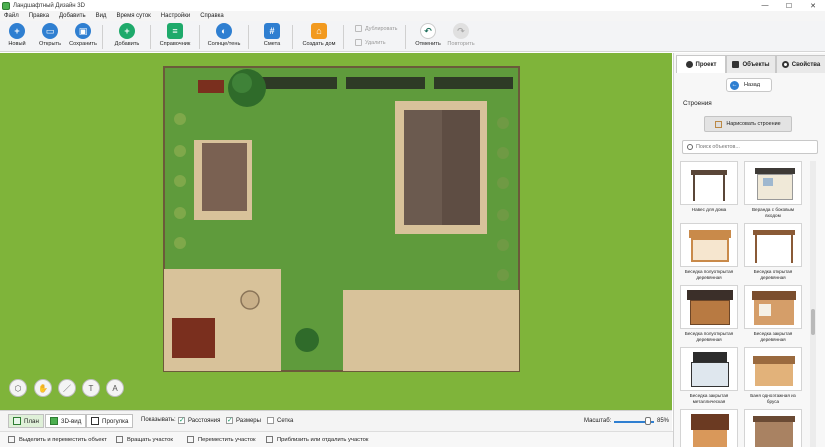 The height and width of the screenshot is (447, 825). What do you see at coordinates (272, 35) in the screenshot?
I see `estimate-button: # Смета` at bounding box center [272, 35].